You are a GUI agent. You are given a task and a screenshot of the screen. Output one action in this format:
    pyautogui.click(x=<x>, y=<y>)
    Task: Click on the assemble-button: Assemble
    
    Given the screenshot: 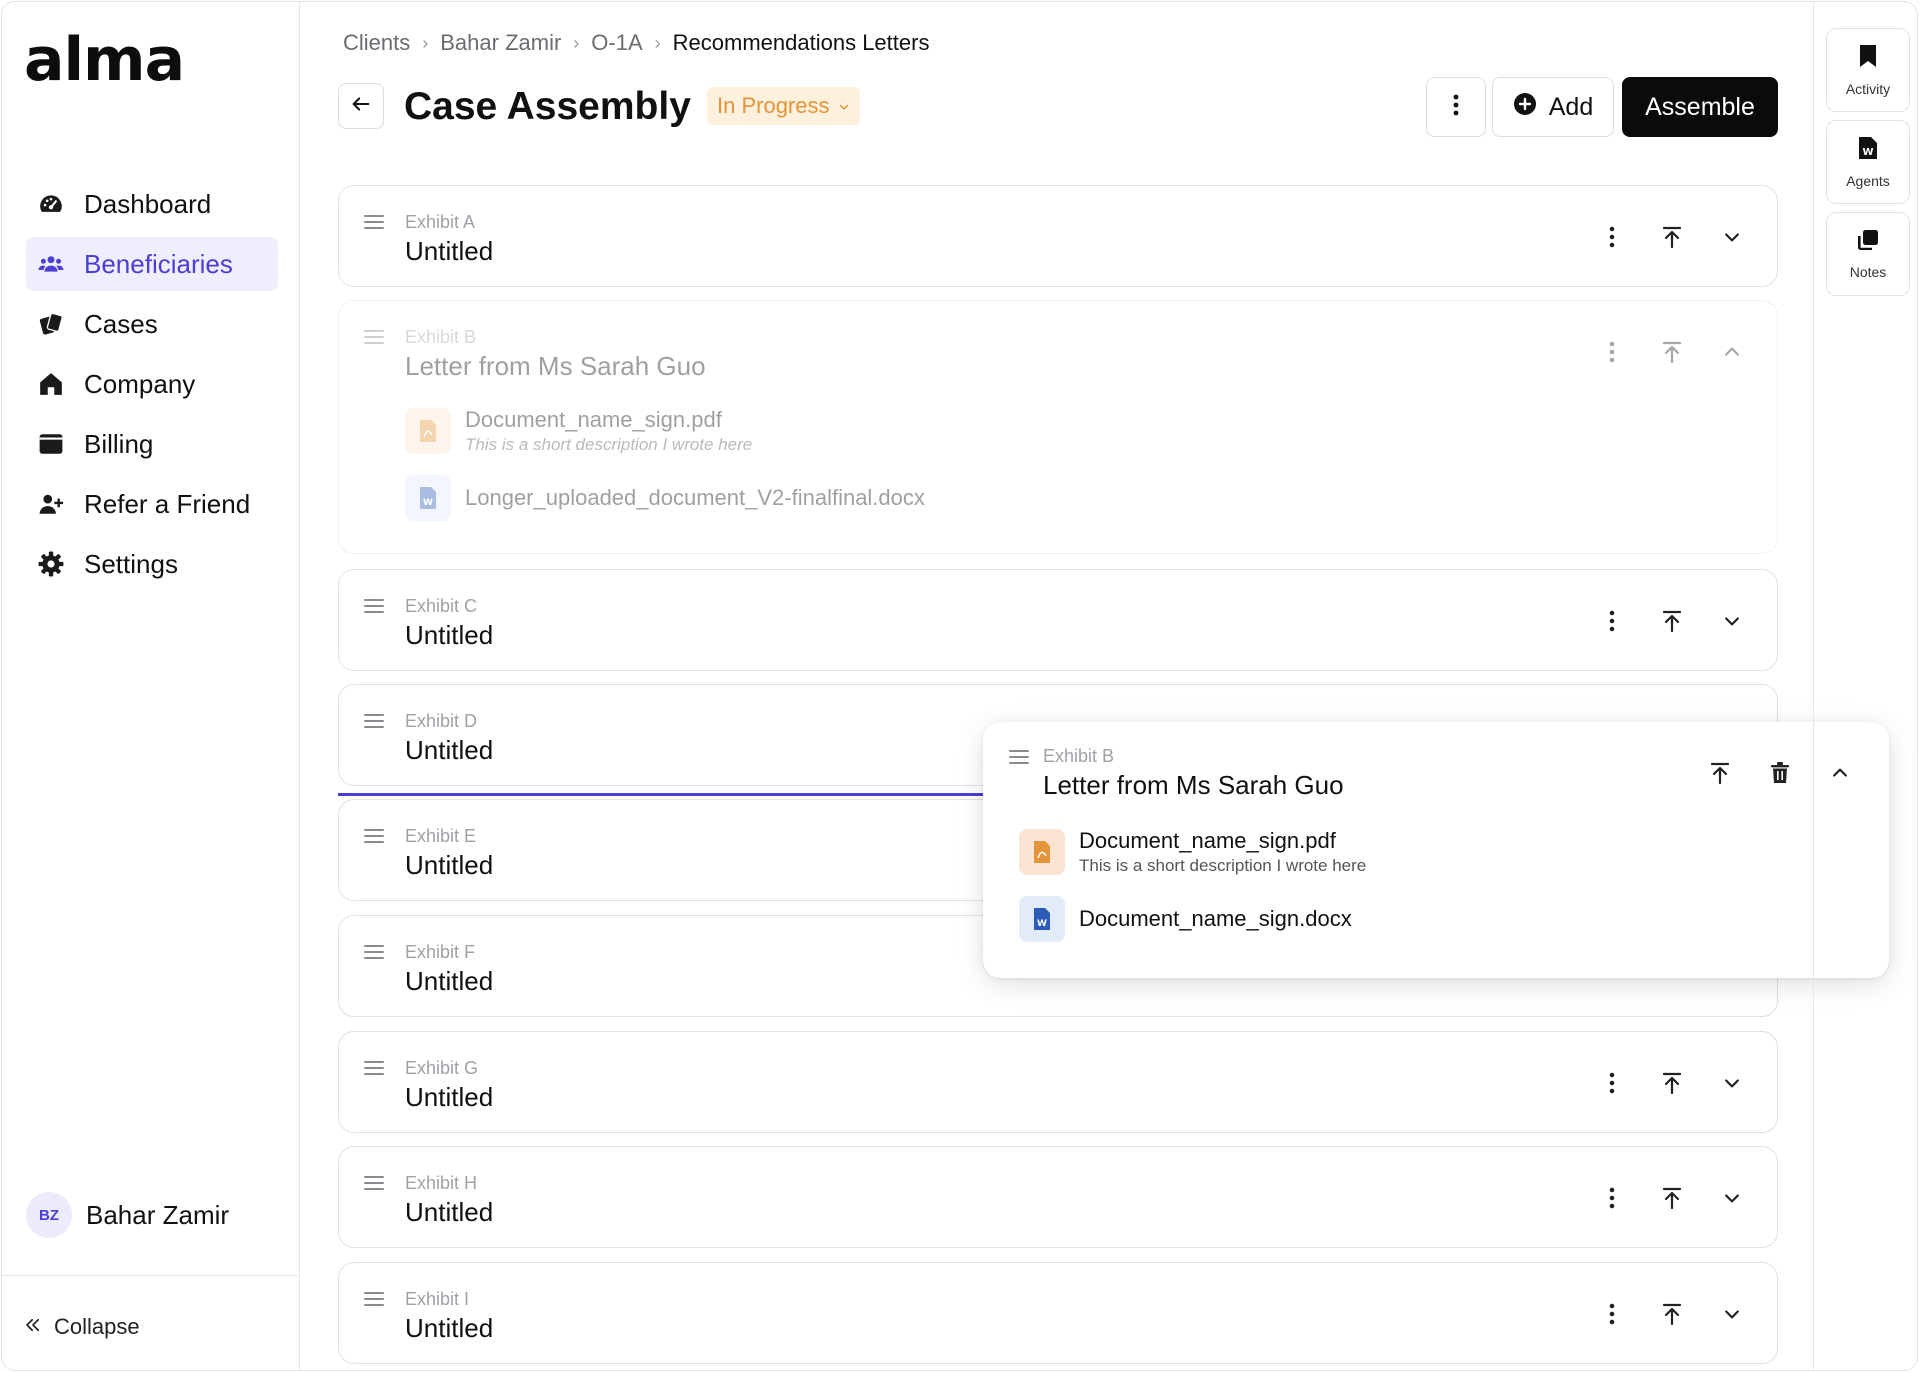 What is the action you would take?
    pyautogui.click(x=1700, y=107)
    